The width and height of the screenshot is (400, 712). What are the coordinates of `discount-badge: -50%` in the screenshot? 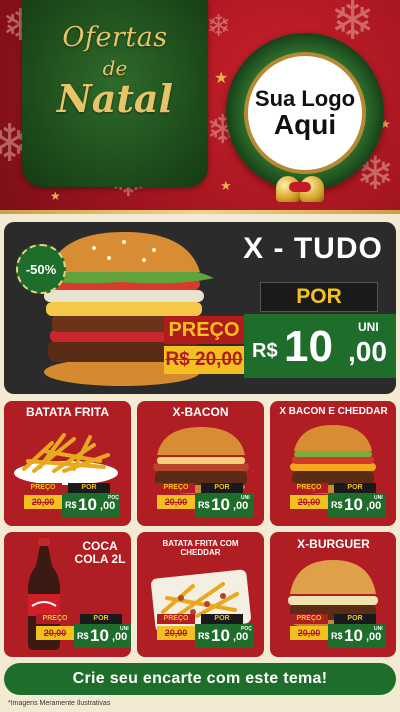 It's located at (41, 269).